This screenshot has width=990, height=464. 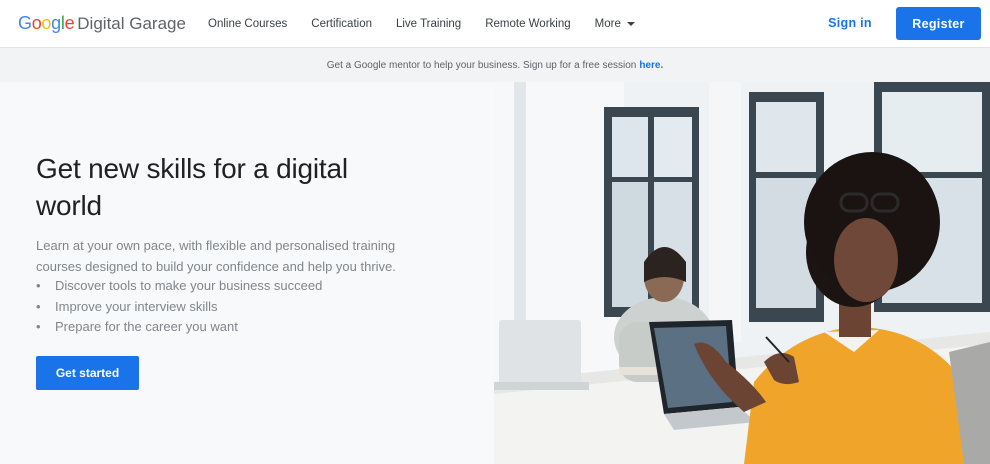 I want to click on list-item: • Improve your interview skills, so click(x=236, y=307).